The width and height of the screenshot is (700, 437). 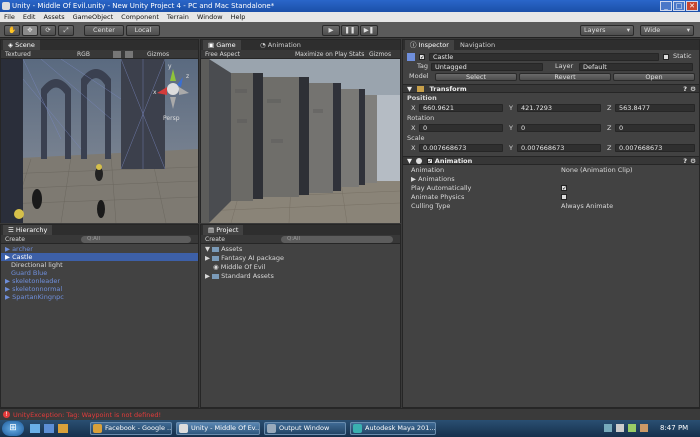 I want to click on move-tool-button: ✥, so click(x=30, y=30).